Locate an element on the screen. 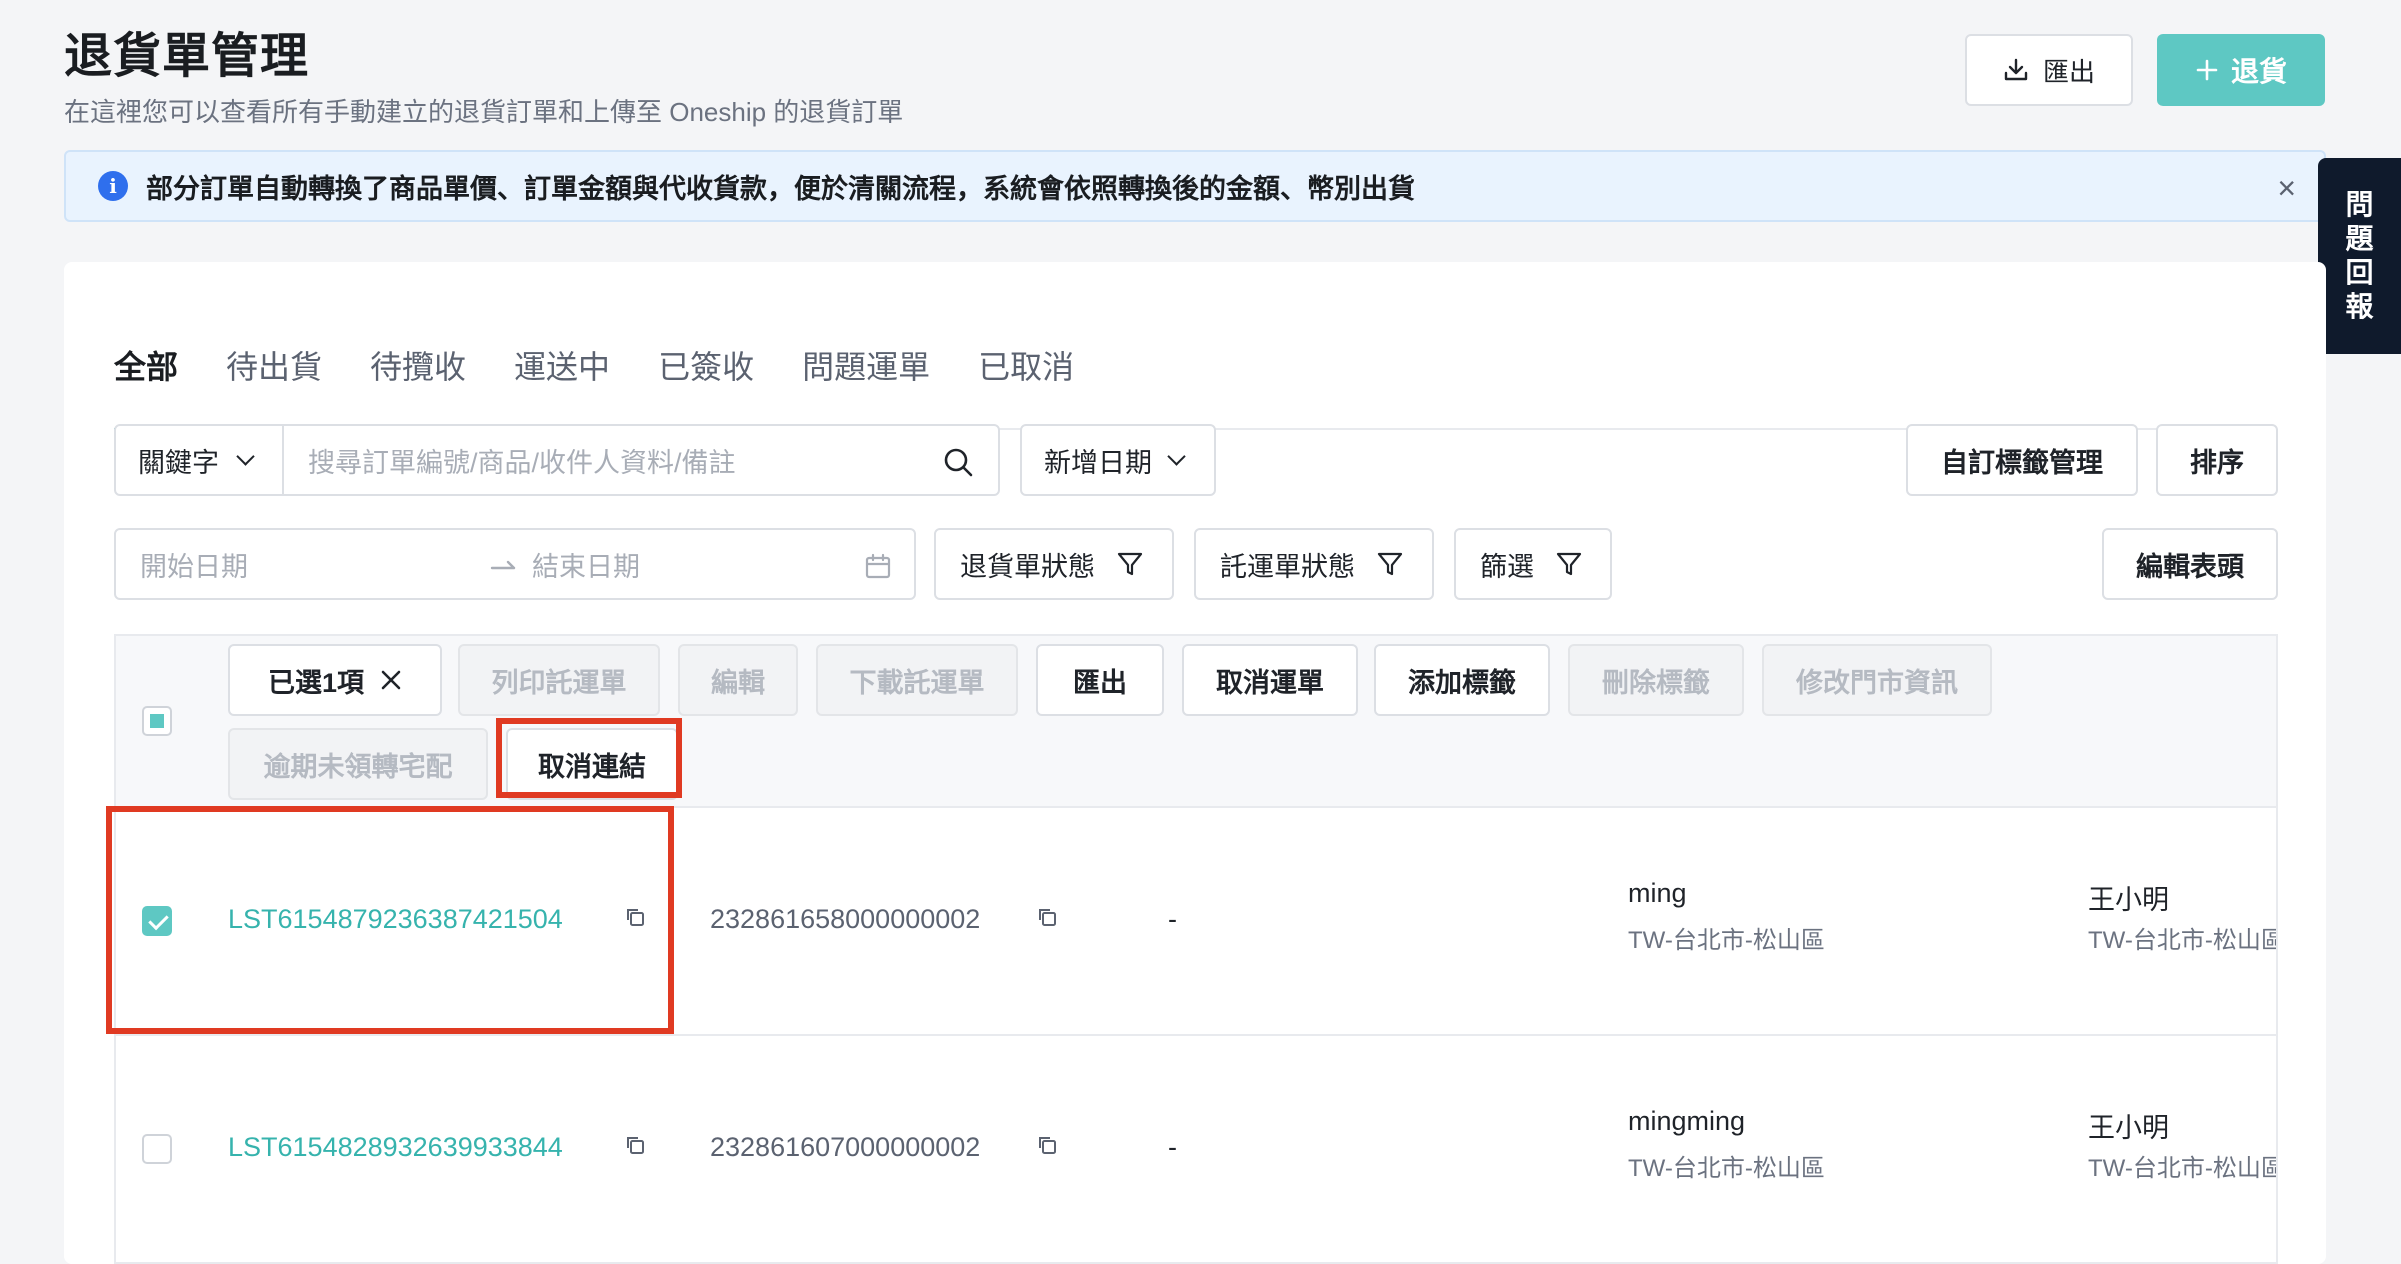 The image size is (2401, 1264). add-tag-button: 添加標籤 is located at coordinates (1462, 680).